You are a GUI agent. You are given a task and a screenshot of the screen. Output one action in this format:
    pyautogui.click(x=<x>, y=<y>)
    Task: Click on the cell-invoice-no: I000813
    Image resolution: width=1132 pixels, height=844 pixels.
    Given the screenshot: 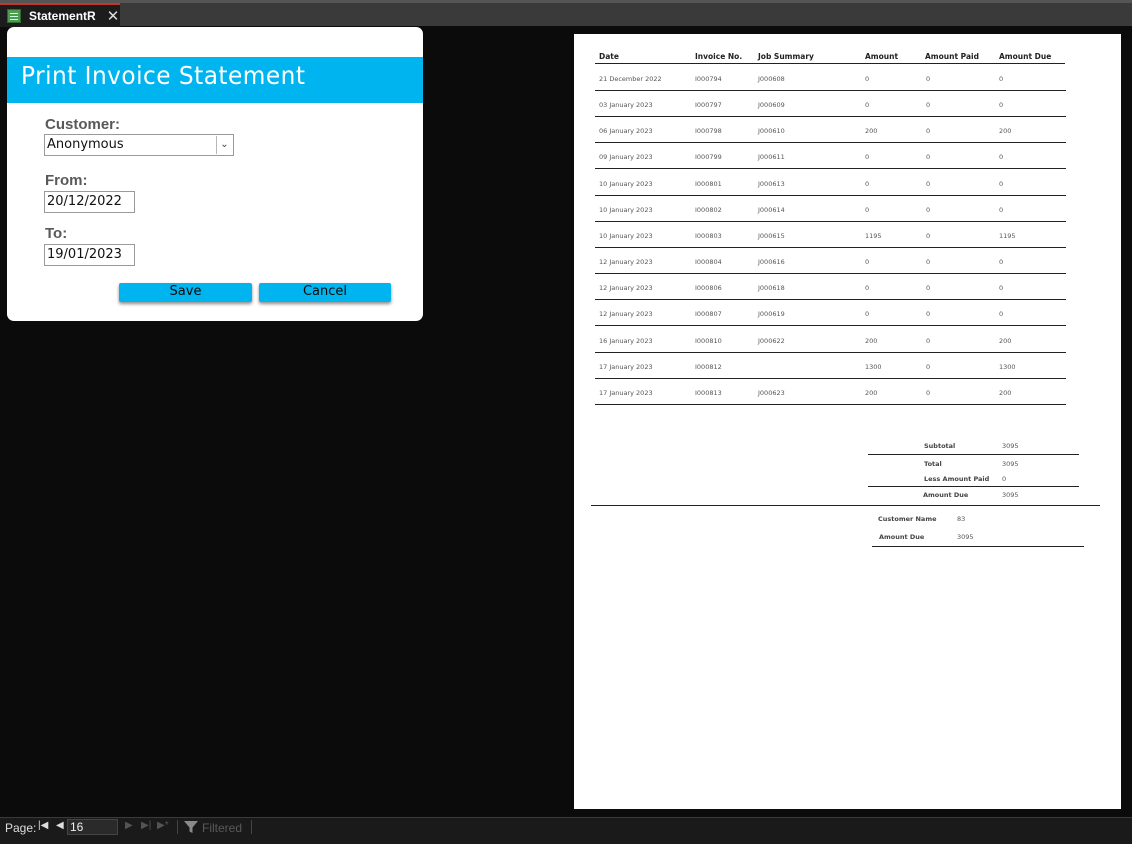 What is the action you would take?
    pyautogui.click(x=708, y=392)
    